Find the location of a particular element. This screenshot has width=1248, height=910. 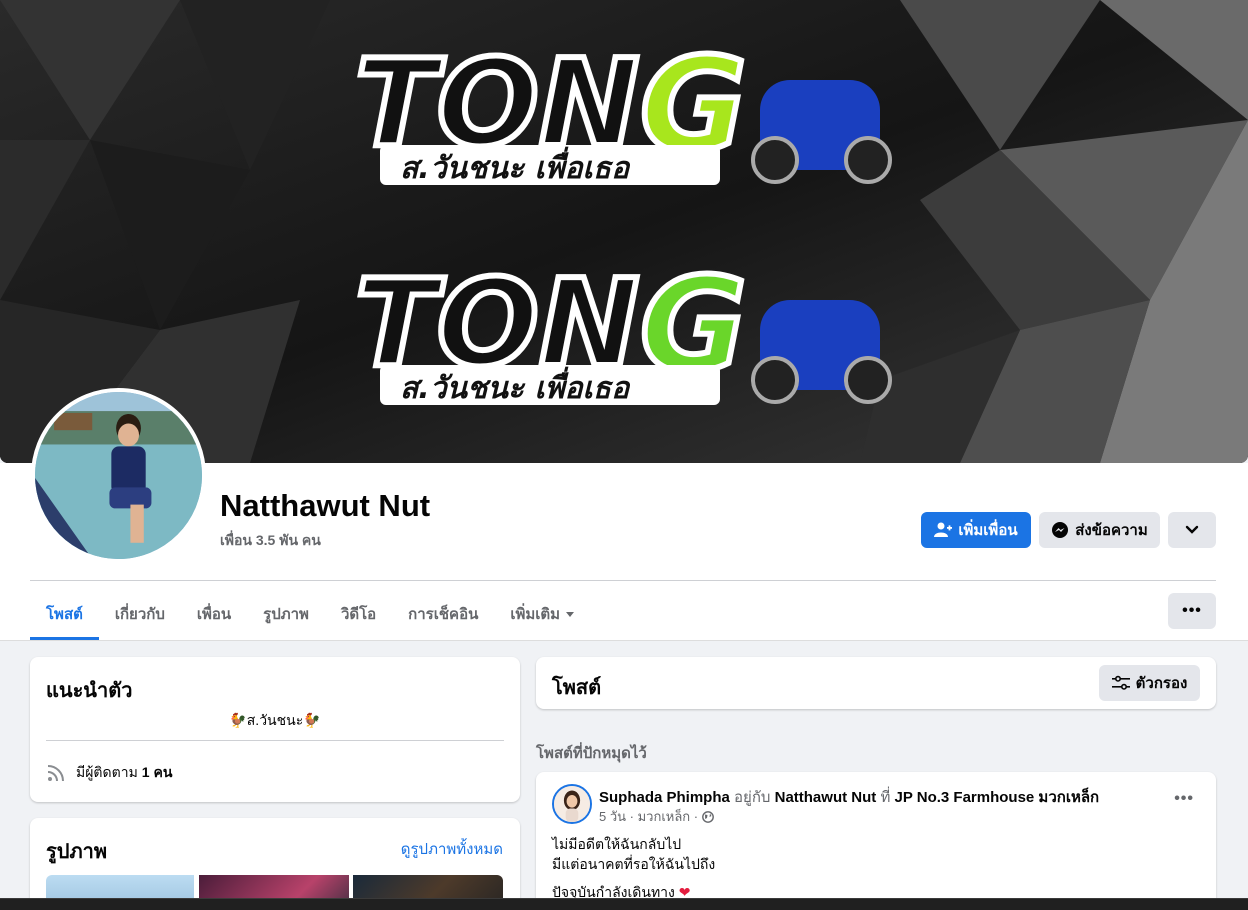

intro-card: แนะนำตัว 🐓ส.วันชนะ🐓 มีผู้ติดตาม 1 คน is located at coordinates (275, 729).